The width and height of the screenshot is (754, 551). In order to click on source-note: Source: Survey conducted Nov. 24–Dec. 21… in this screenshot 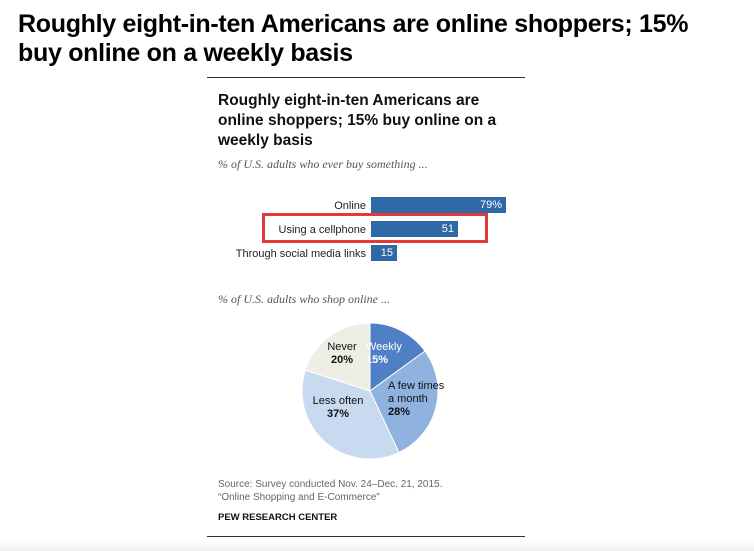, I will do `click(330, 491)`.